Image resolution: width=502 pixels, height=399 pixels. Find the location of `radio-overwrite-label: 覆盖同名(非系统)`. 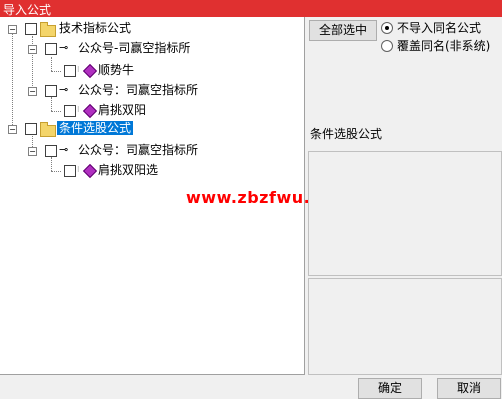

radio-overwrite-label: 覆盖同名(非系统) is located at coordinates (444, 46).